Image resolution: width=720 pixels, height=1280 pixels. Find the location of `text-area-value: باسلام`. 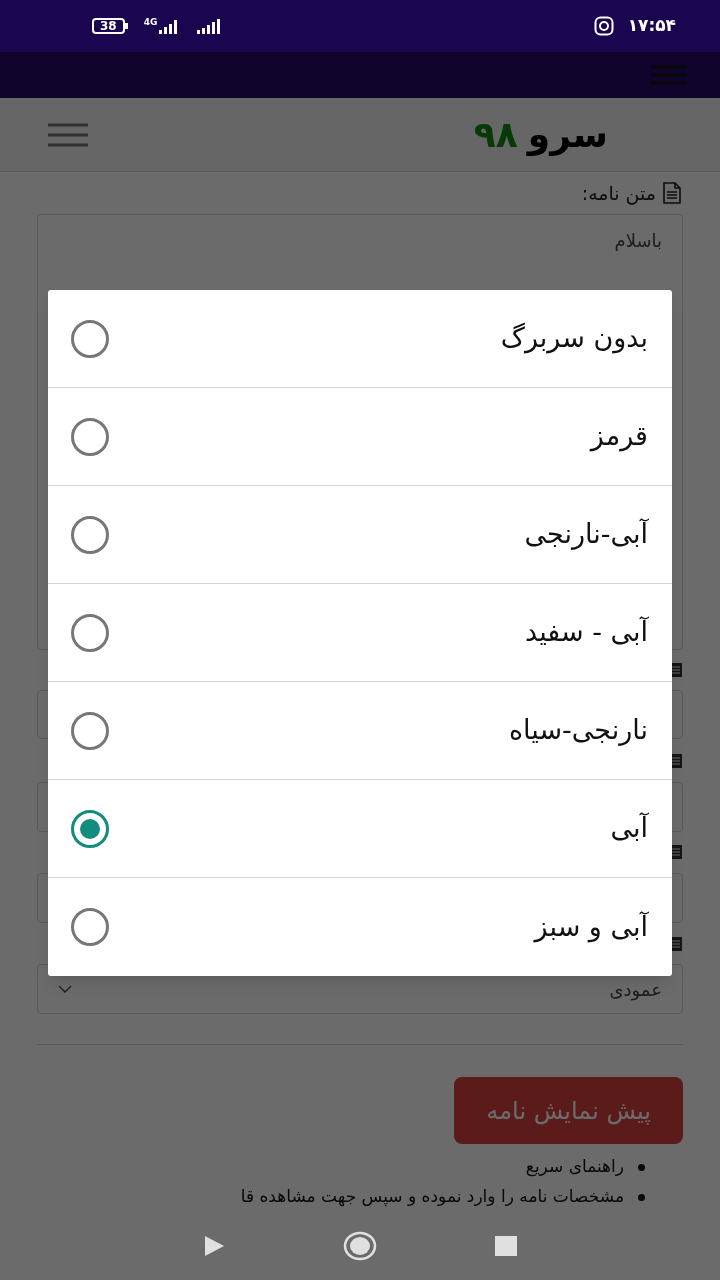

text-area-value: باسلام is located at coordinates (638, 240).